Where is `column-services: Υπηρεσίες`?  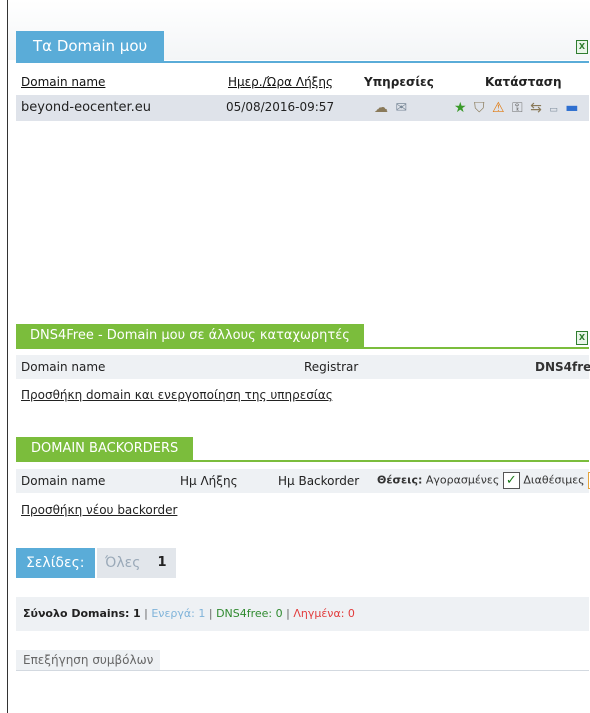
column-services: Υπηρεσίες is located at coordinates (399, 82).